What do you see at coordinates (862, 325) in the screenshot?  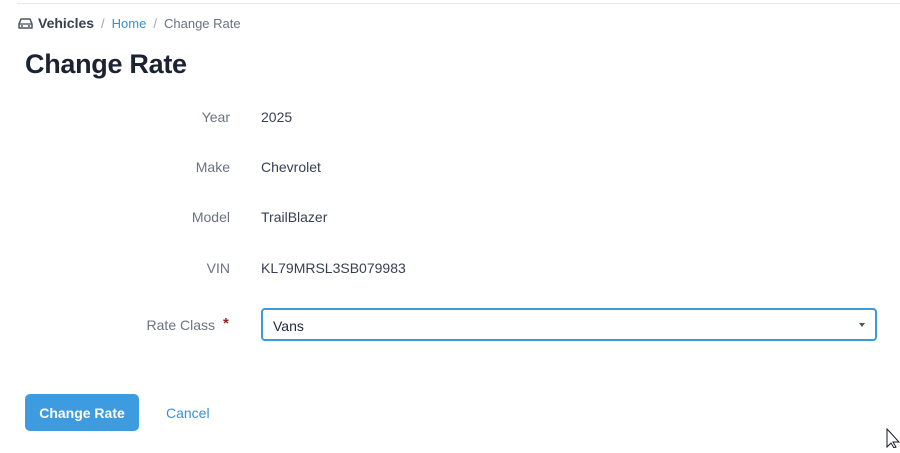 I see `chevron-down-icon` at bounding box center [862, 325].